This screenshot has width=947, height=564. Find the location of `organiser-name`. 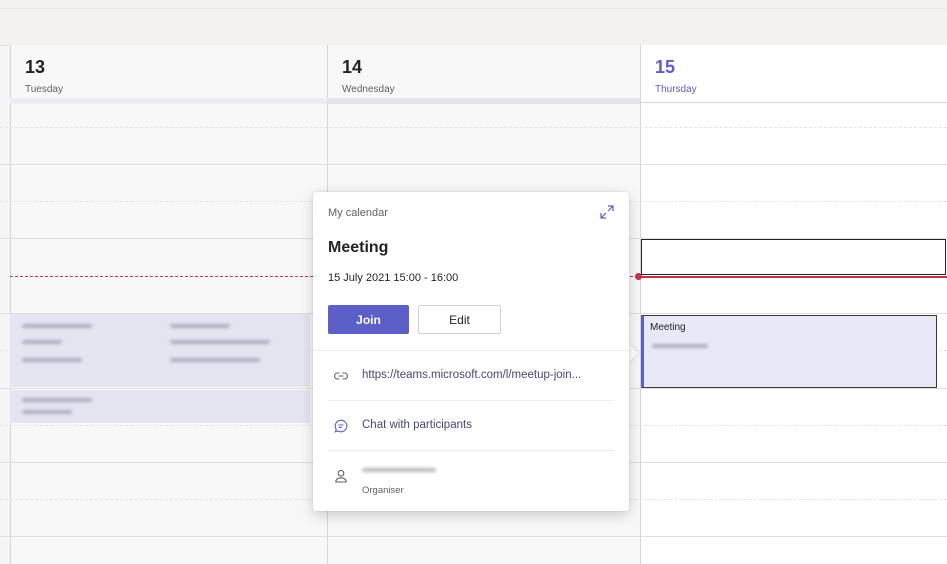

organiser-name is located at coordinates (399, 470).